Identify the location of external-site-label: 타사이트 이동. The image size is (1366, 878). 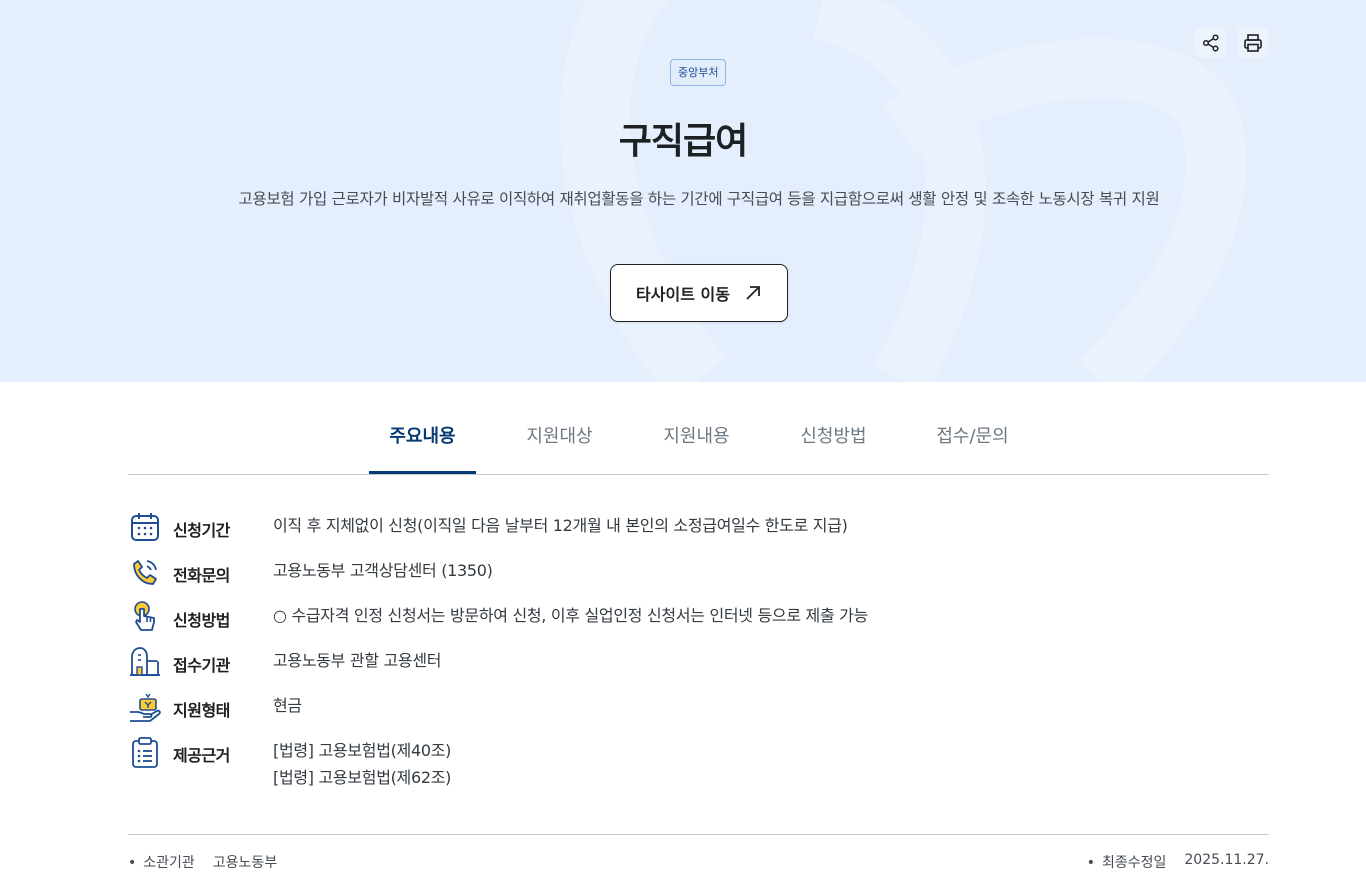
(683, 294).